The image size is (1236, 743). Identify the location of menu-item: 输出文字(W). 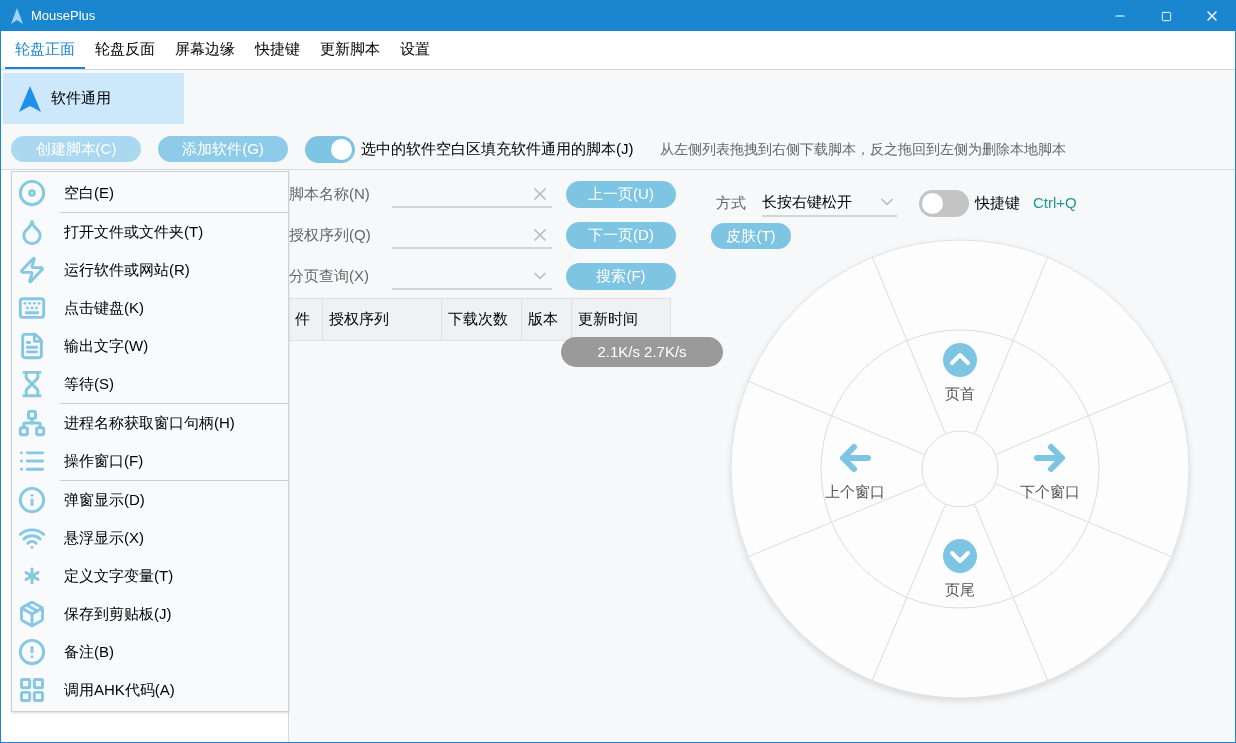
(150, 346).